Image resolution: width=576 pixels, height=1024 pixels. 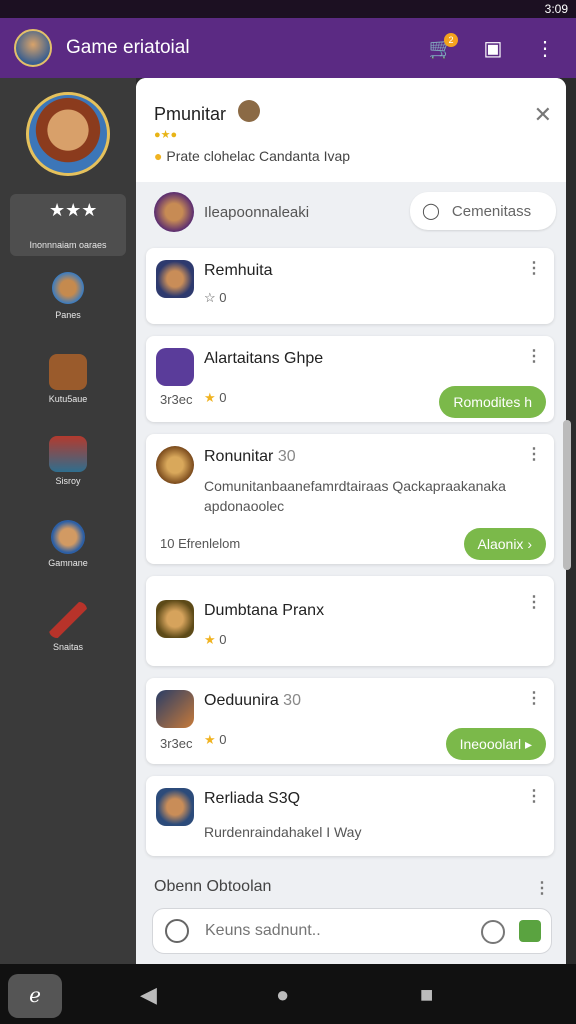 What do you see at coordinates (68, 399) in the screenshot?
I see `sidebar-item-label: Kutu5aue` at bounding box center [68, 399].